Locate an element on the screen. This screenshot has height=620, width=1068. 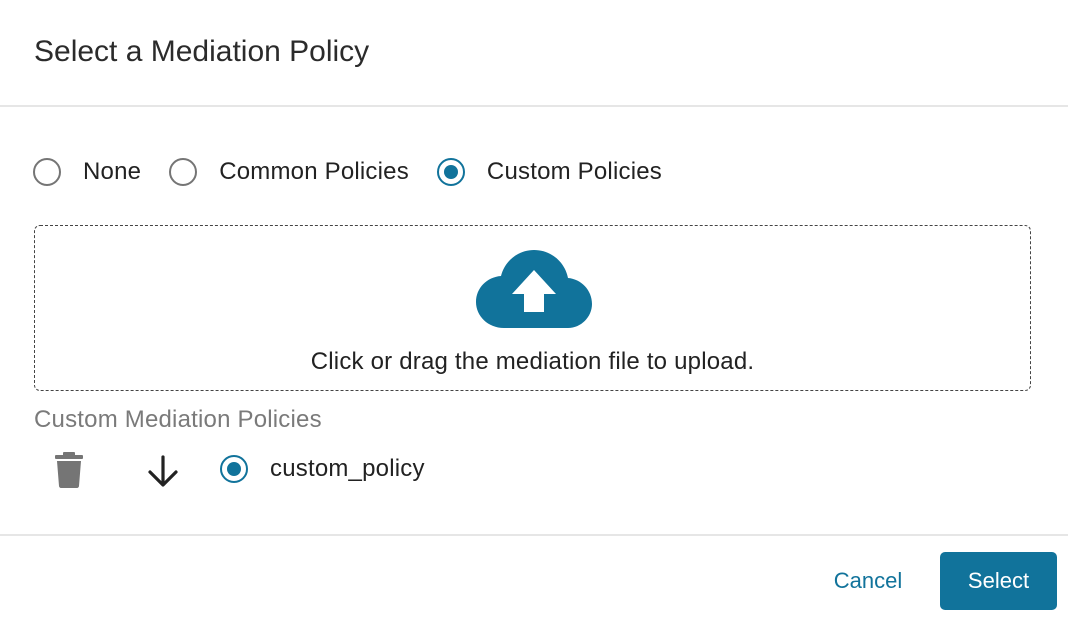
policy-type-radio-group: None Common Policies Custom Policies is located at coordinates (361, 172).